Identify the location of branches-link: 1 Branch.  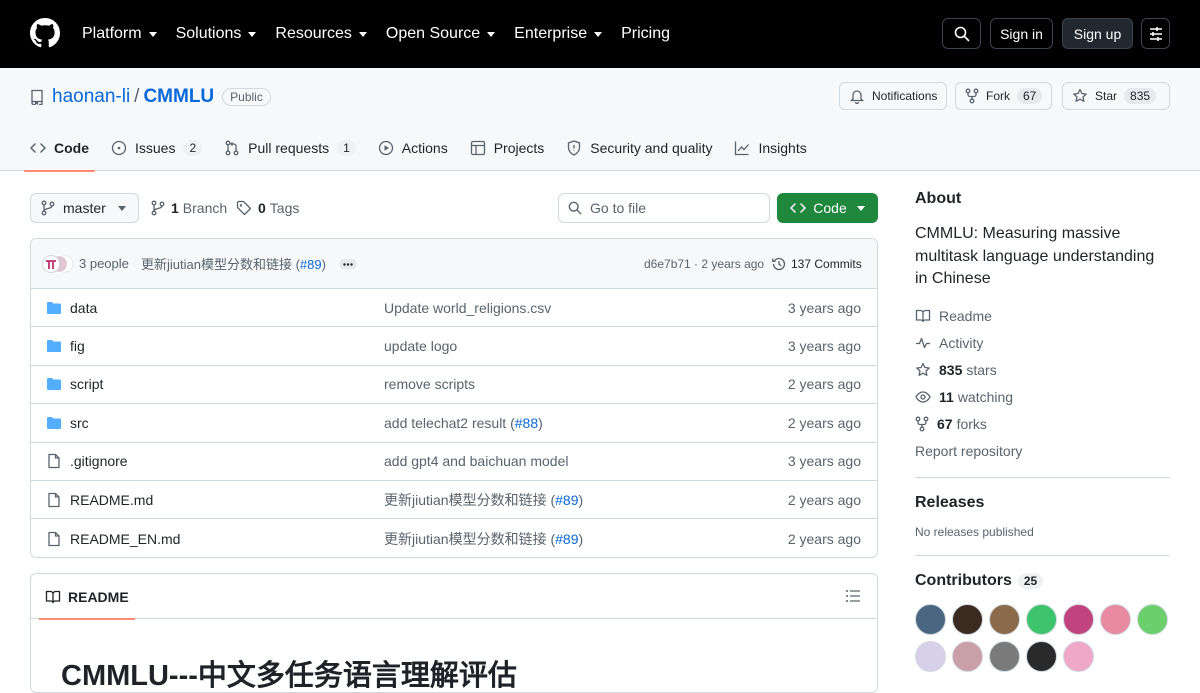
(189, 208).